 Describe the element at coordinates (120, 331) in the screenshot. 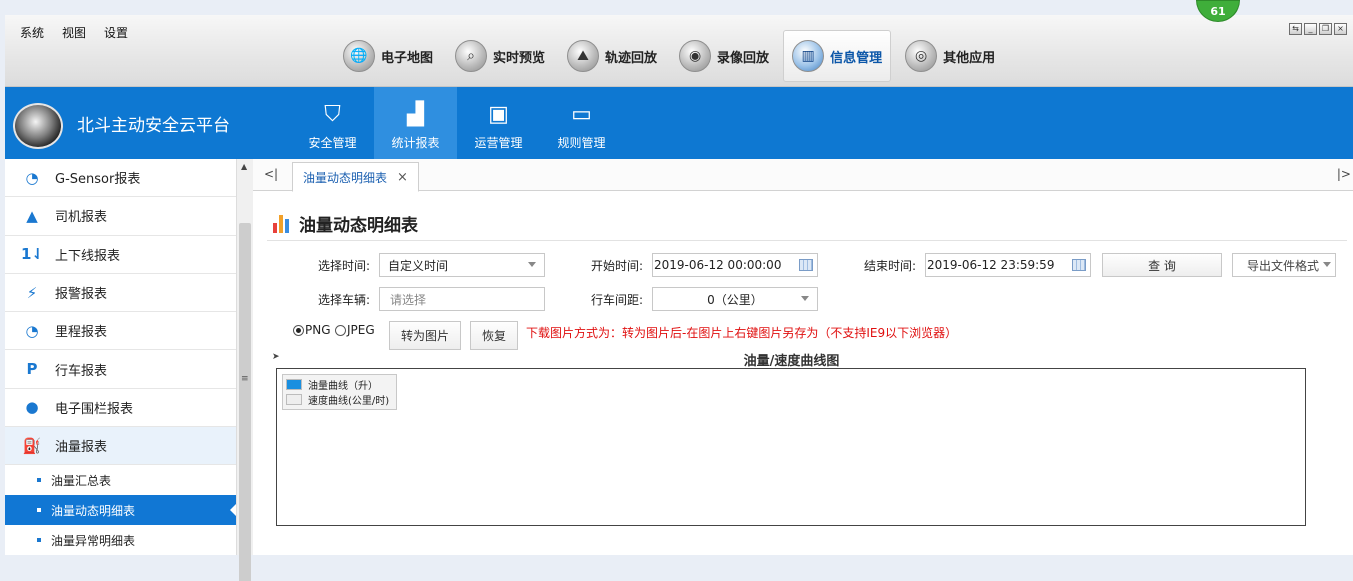

I see `sidebar-item-mileage: ◔ 里程报表` at that location.